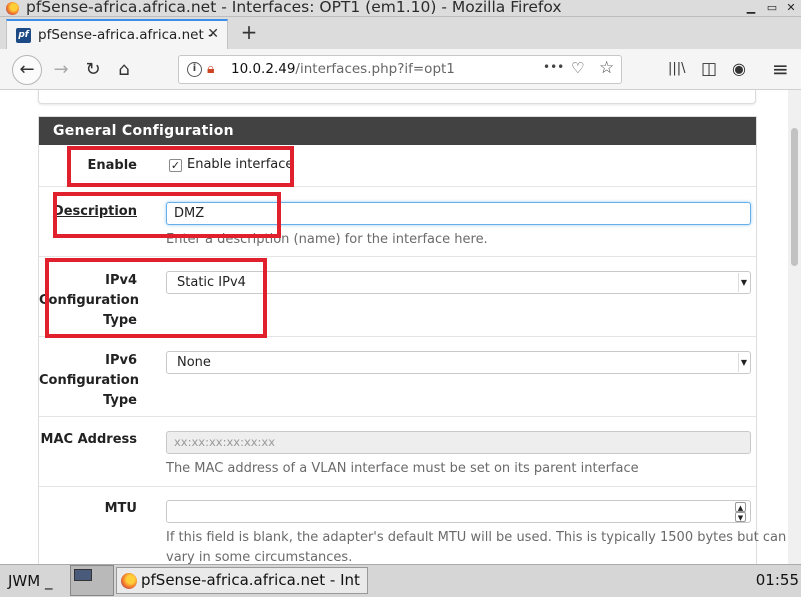  Describe the element at coordinates (458, 362) in the screenshot. I see `ipv6-type-select: None ▼` at that location.